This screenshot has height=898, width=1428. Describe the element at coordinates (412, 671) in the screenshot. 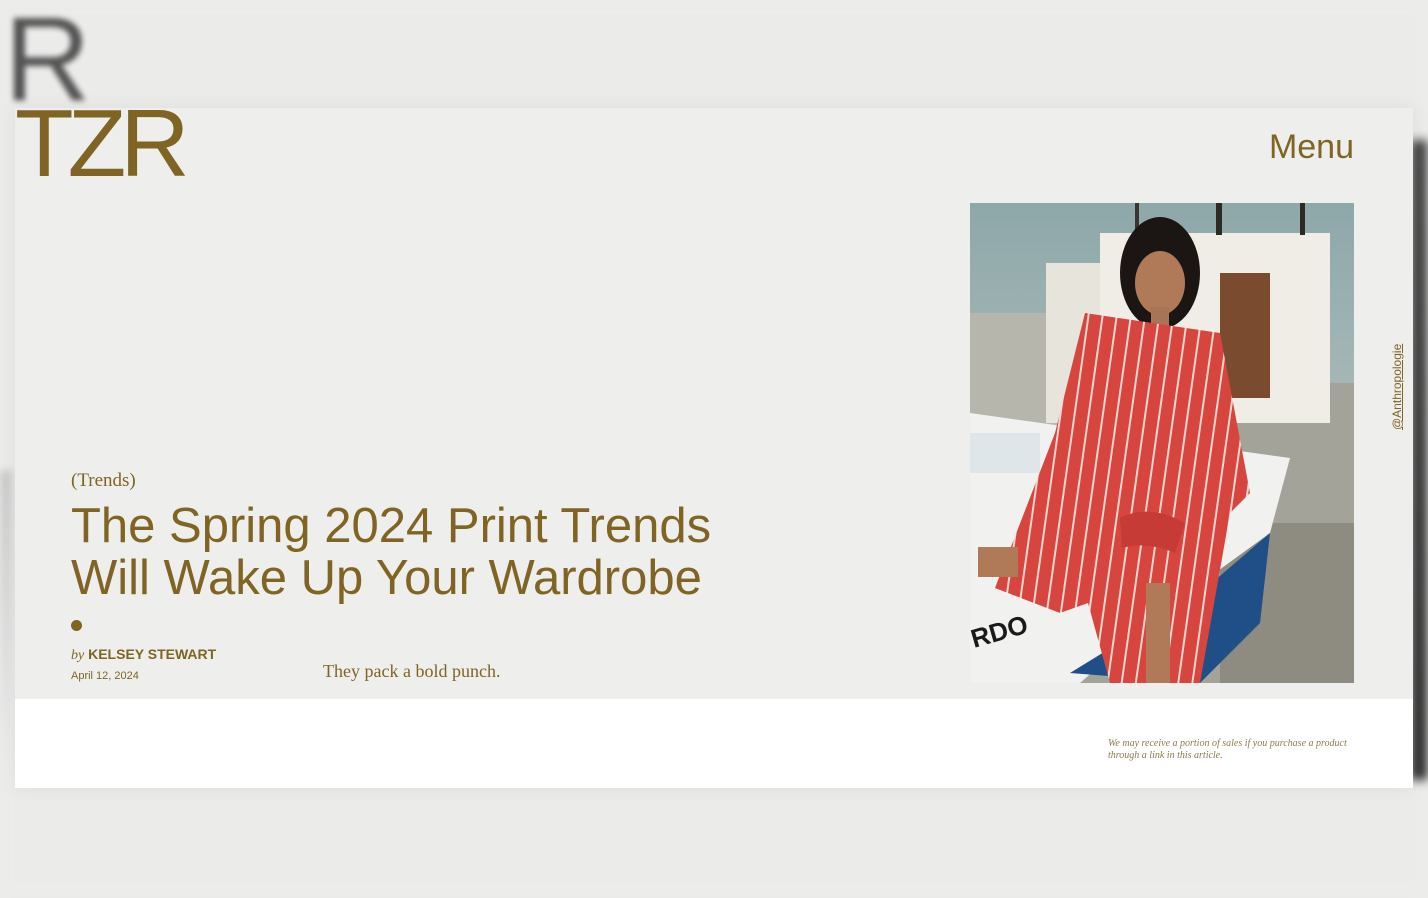

I see `article-dek: They pack a bold punch.` at that location.